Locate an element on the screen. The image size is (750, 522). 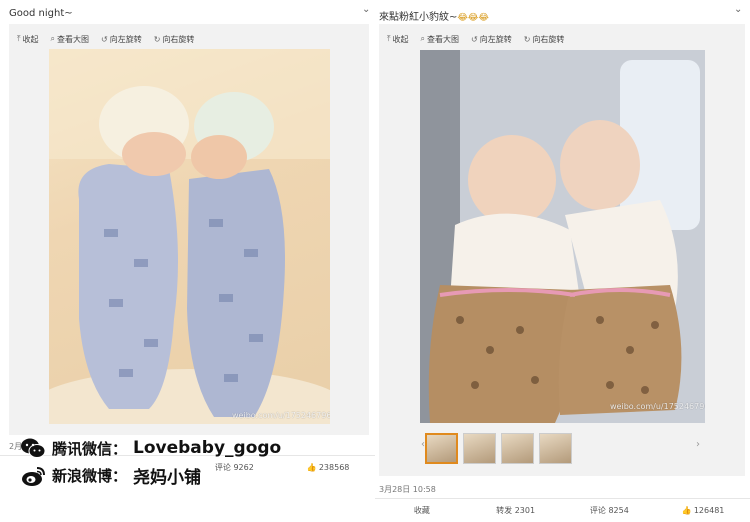
wechat-label: 腾讯微信： is located at coordinates (90, 448).